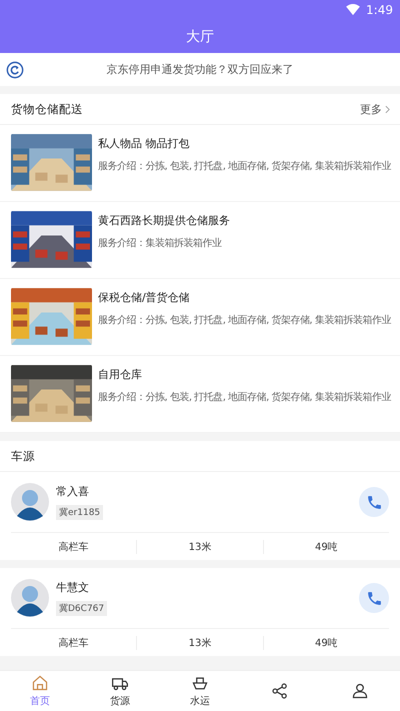  What do you see at coordinates (200, 691) in the screenshot?
I see `tab-item: 水运` at bounding box center [200, 691].